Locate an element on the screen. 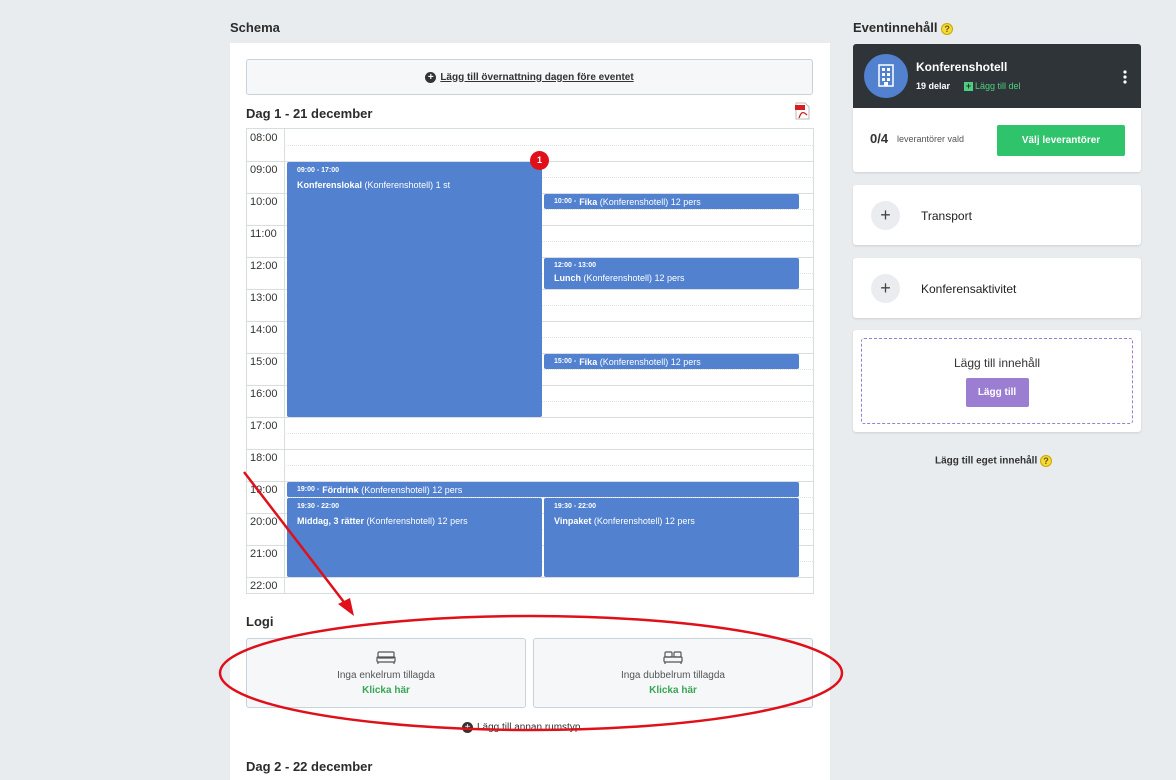  add-part-link: + Lägg till del is located at coordinates (992, 86).